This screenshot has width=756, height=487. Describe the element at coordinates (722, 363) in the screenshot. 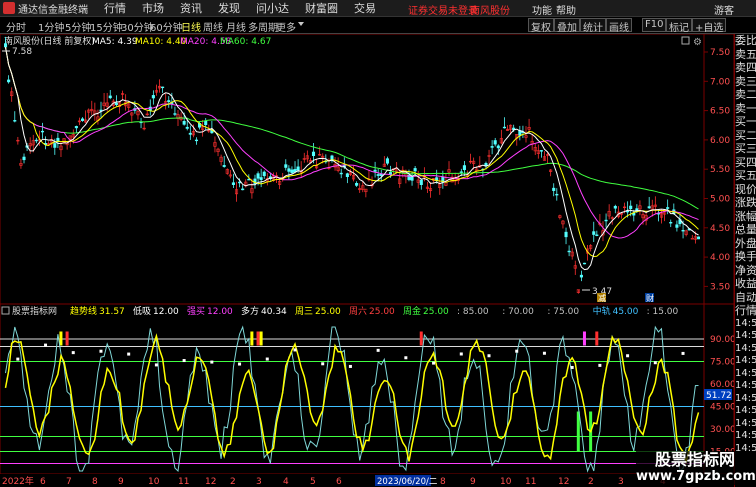

I see `indicator-tick-label: 75.00` at that location.